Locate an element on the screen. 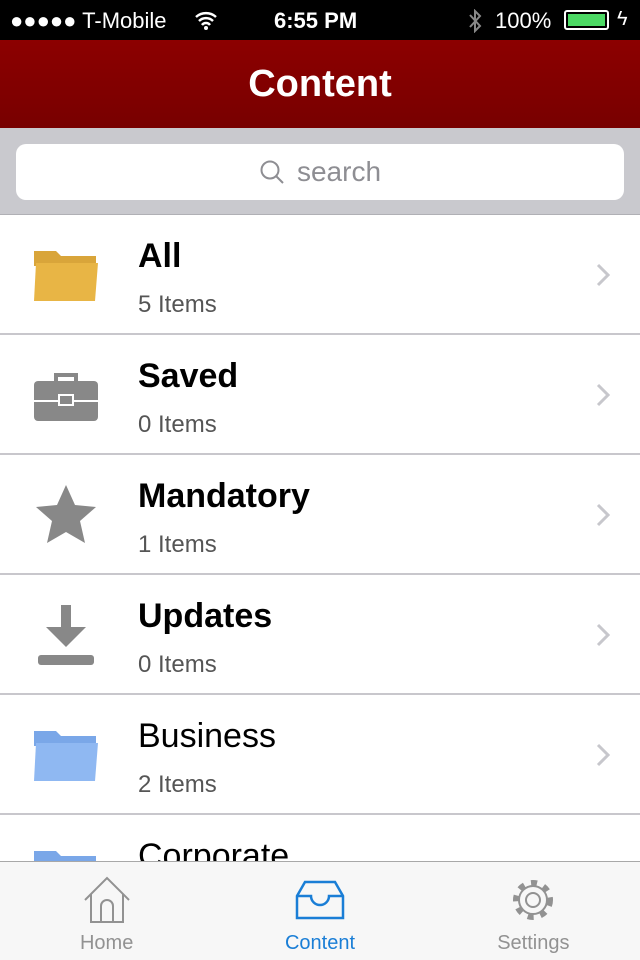  tab-content: Content is located at coordinates (319, 911).